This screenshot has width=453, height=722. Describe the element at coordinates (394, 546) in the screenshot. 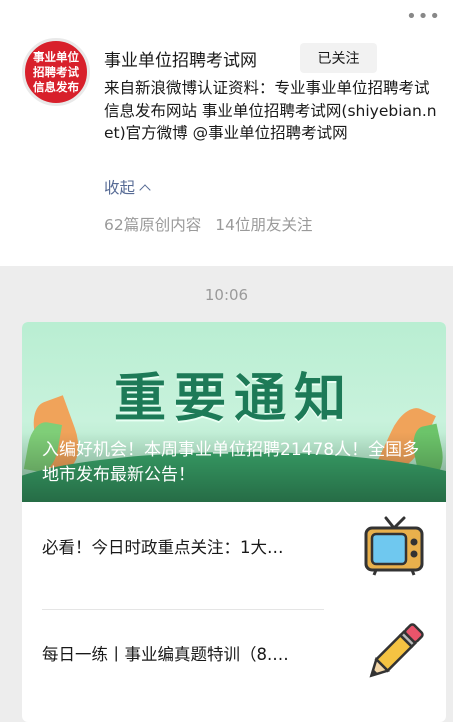

I see `tv-icon` at that location.